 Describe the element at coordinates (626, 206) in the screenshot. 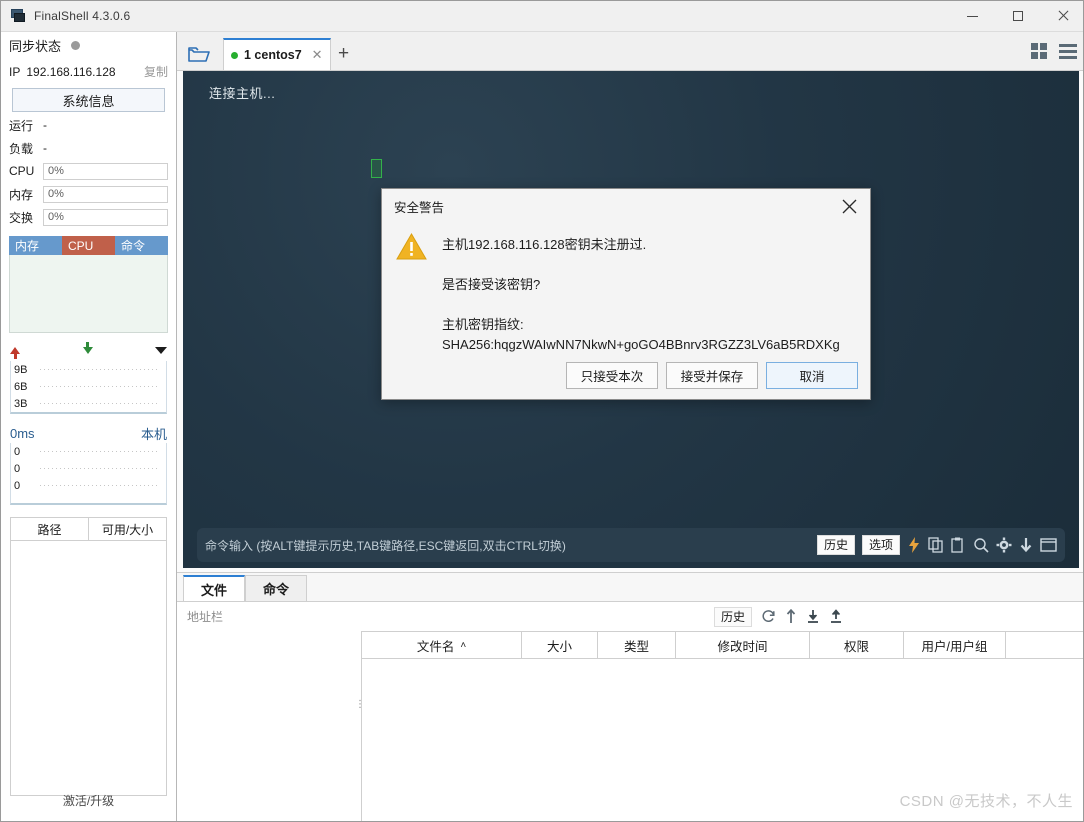

I see `dialog-title-bar: 安全警告` at that location.